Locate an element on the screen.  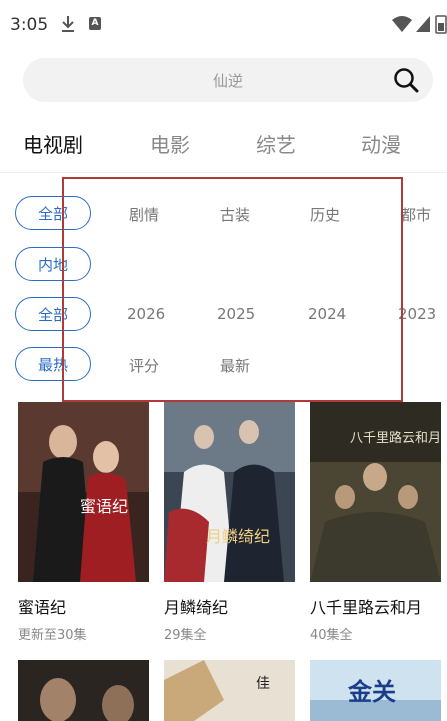
card-subtitle: 更新至30集 is located at coordinates (52, 635).